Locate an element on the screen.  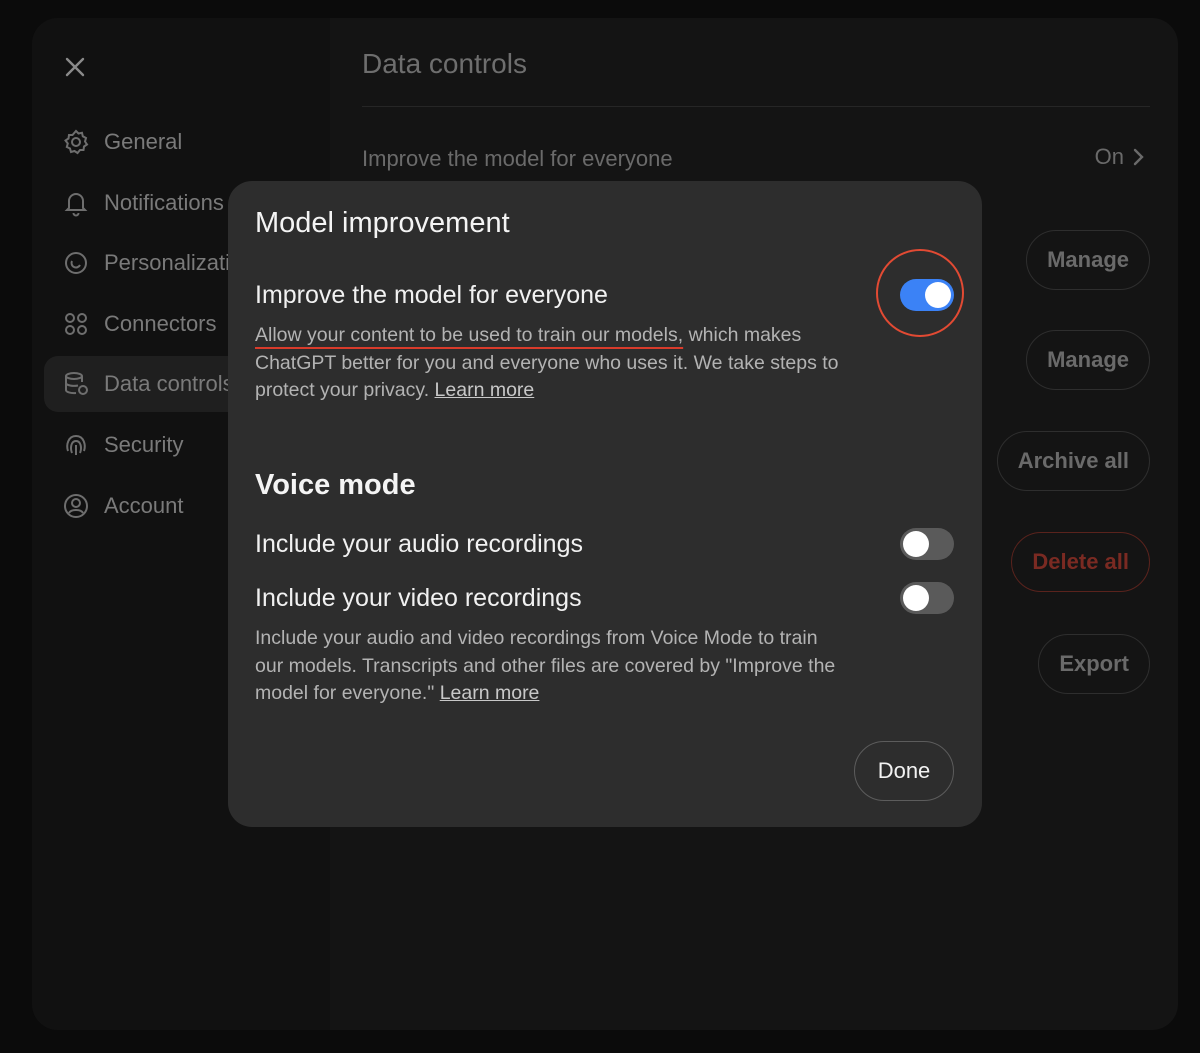
sidebar-item-label: Data controls is located at coordinates (169, 384).